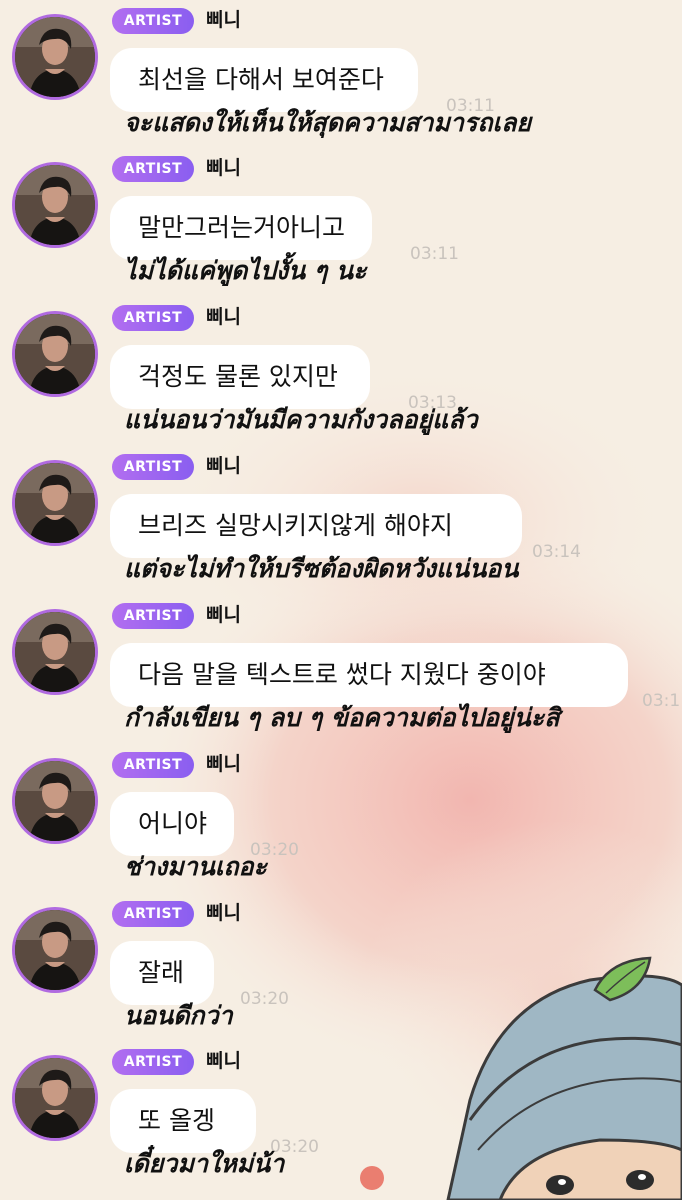 This screenshot has height=1200, width=682. What do you see at coordinates (556, 552) in the screenshot?
I see `message-timestamp: 03:14` at bounding box center [556, 552].